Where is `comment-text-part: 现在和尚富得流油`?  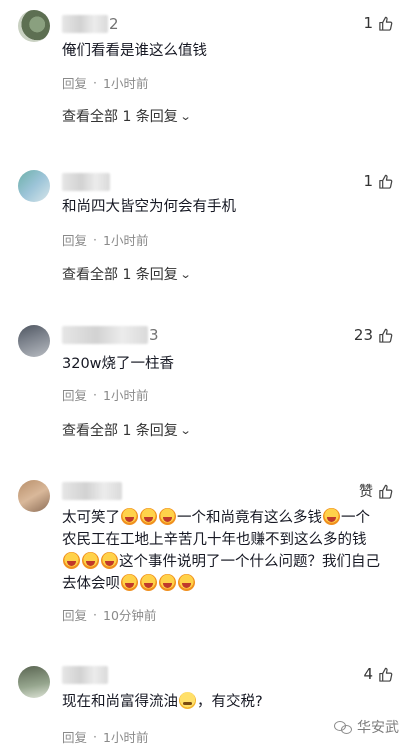
comment-text-part: 现在和尚富得流油 is located at coordinates (120, 702).